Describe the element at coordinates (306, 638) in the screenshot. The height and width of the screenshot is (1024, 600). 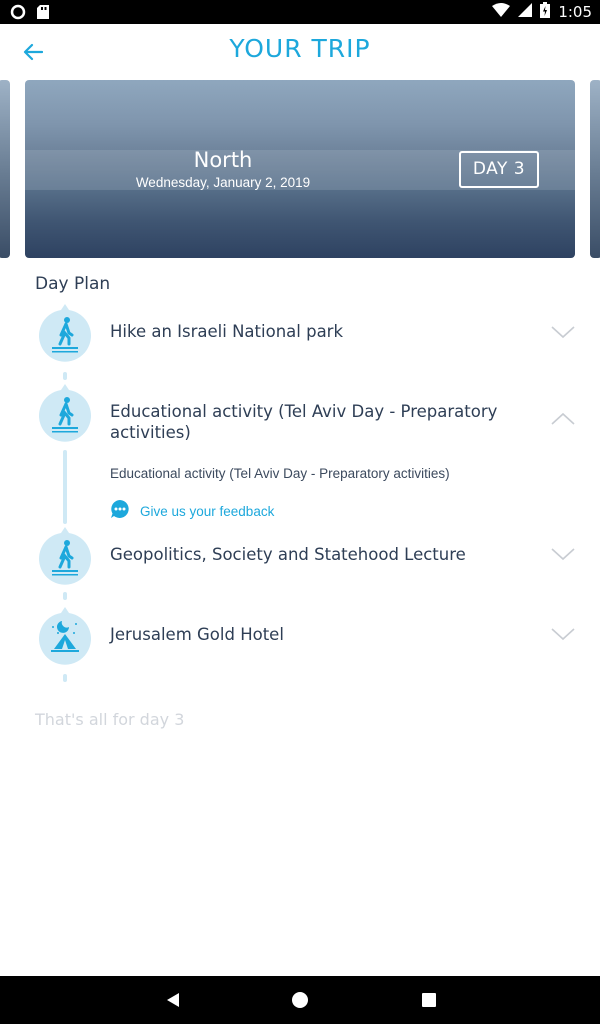
I see `plan-item: Jerusalem Gold Hotel` at that location.